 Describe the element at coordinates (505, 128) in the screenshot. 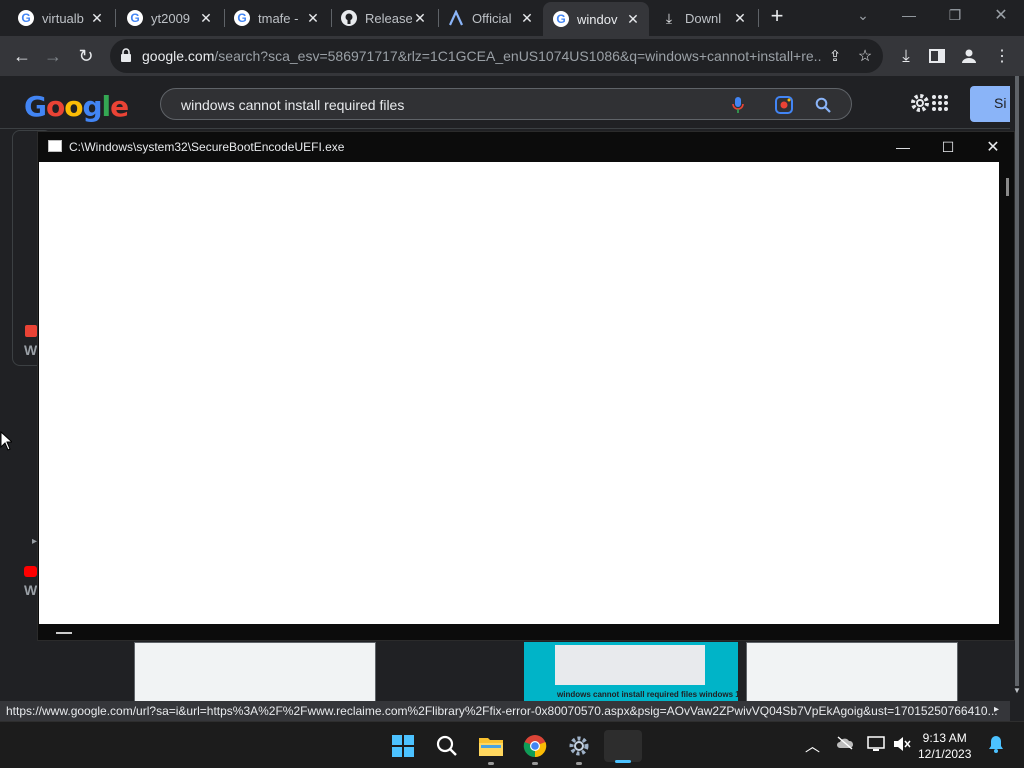

I see `header-divider` at that location.